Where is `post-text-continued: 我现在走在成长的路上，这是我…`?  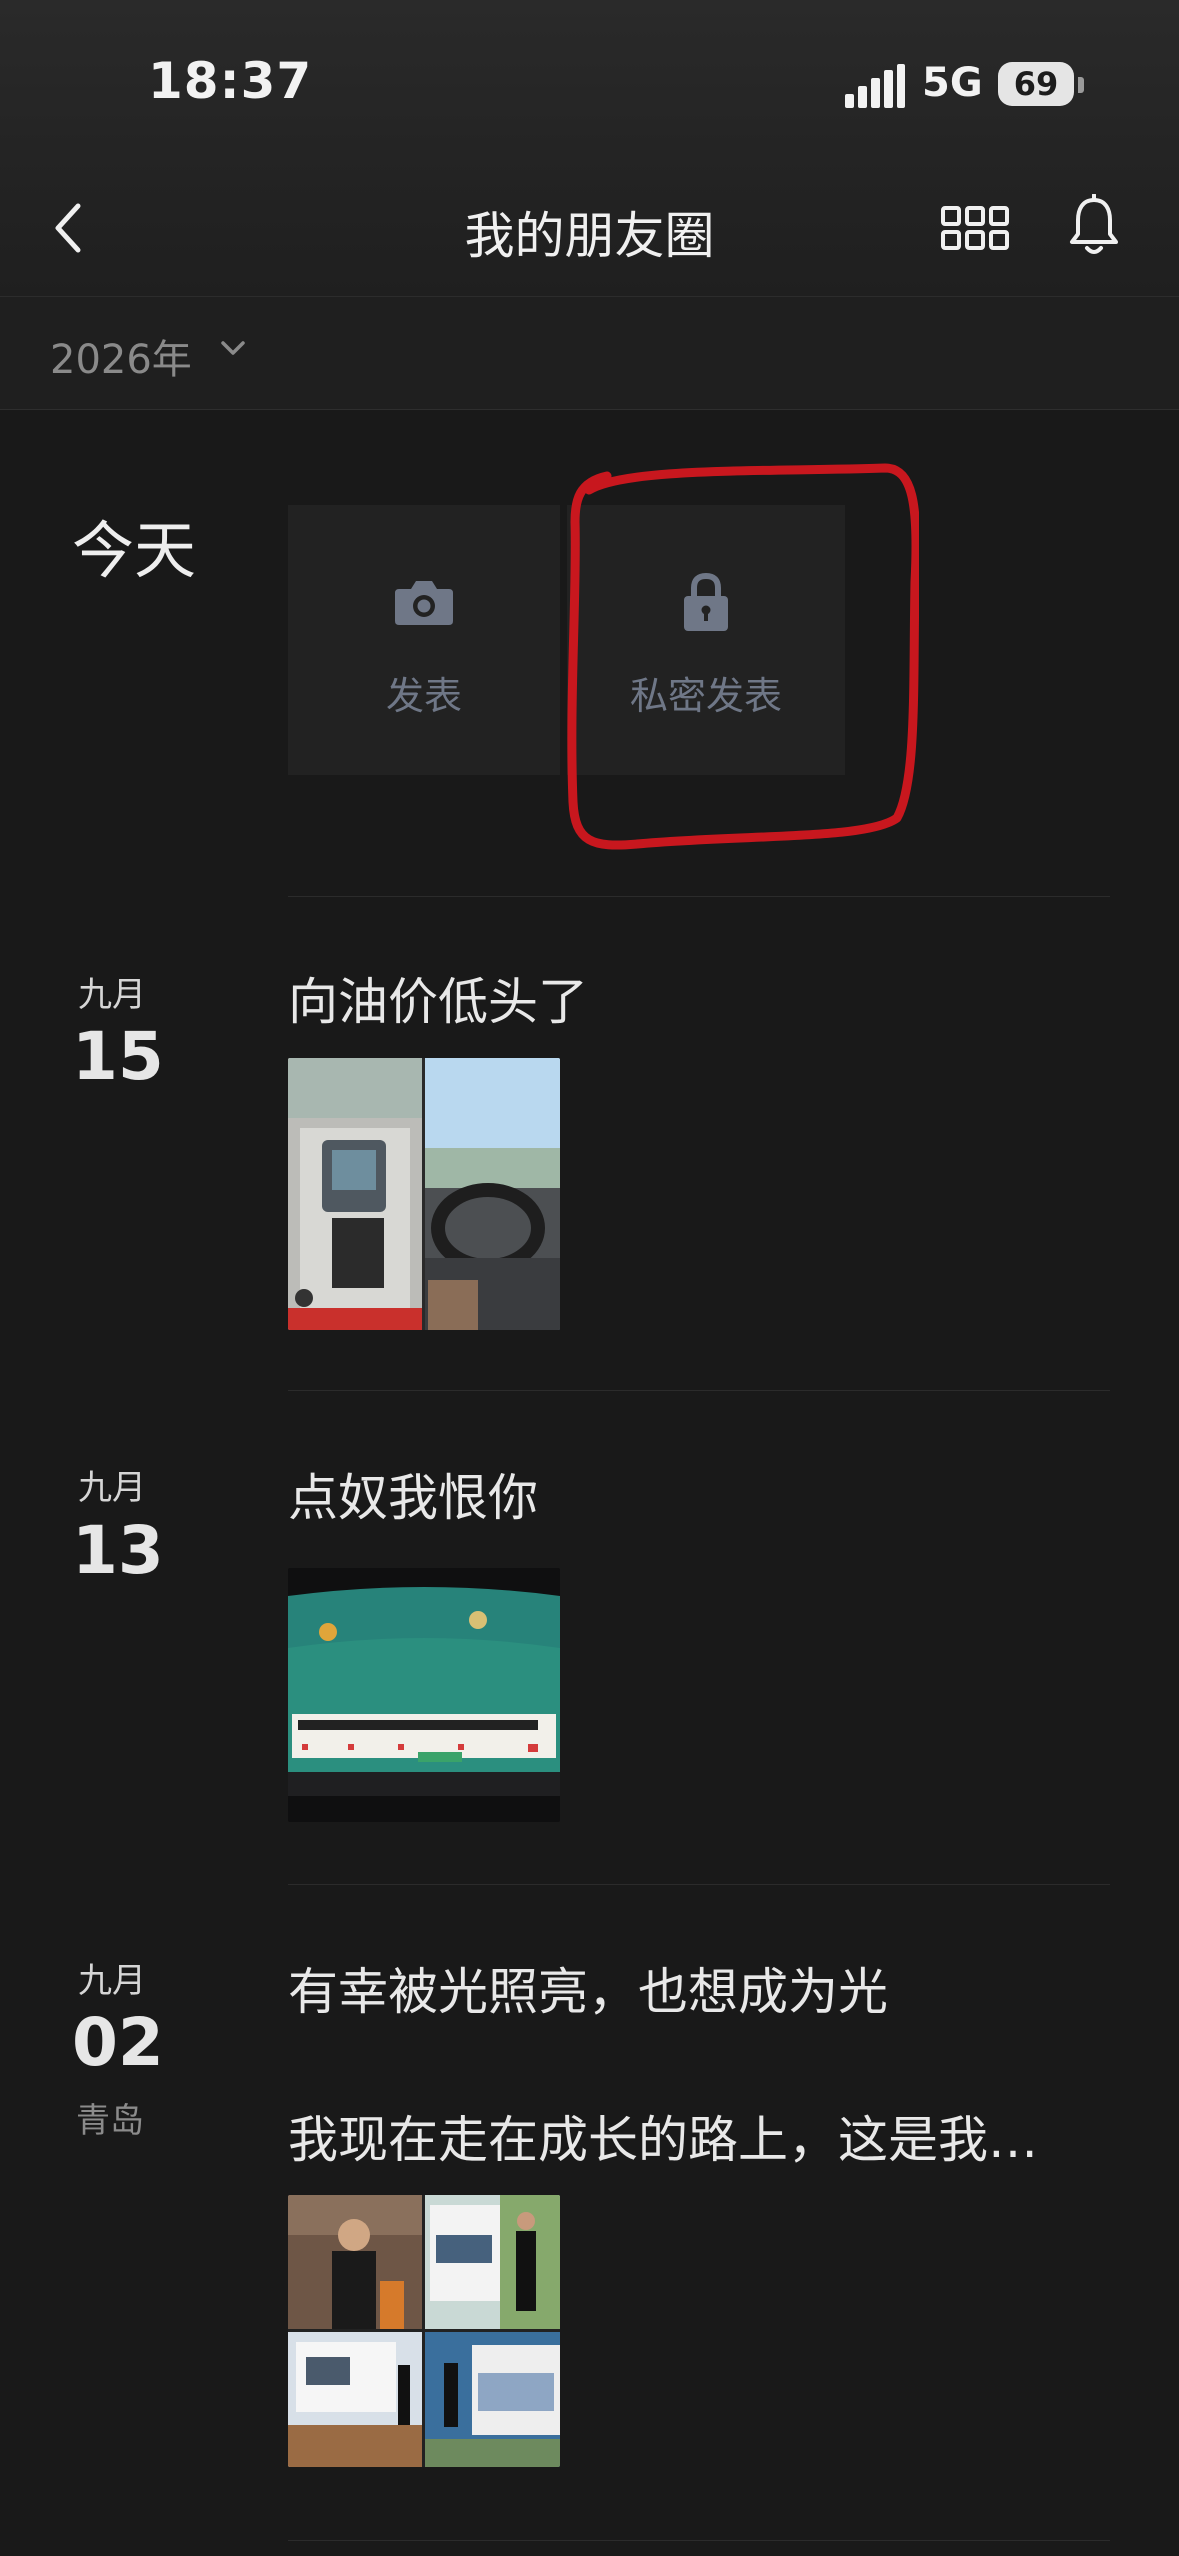 post-text-continued: 我现在走在成长的路上，这是我… is located at coordinates (663, 2136).